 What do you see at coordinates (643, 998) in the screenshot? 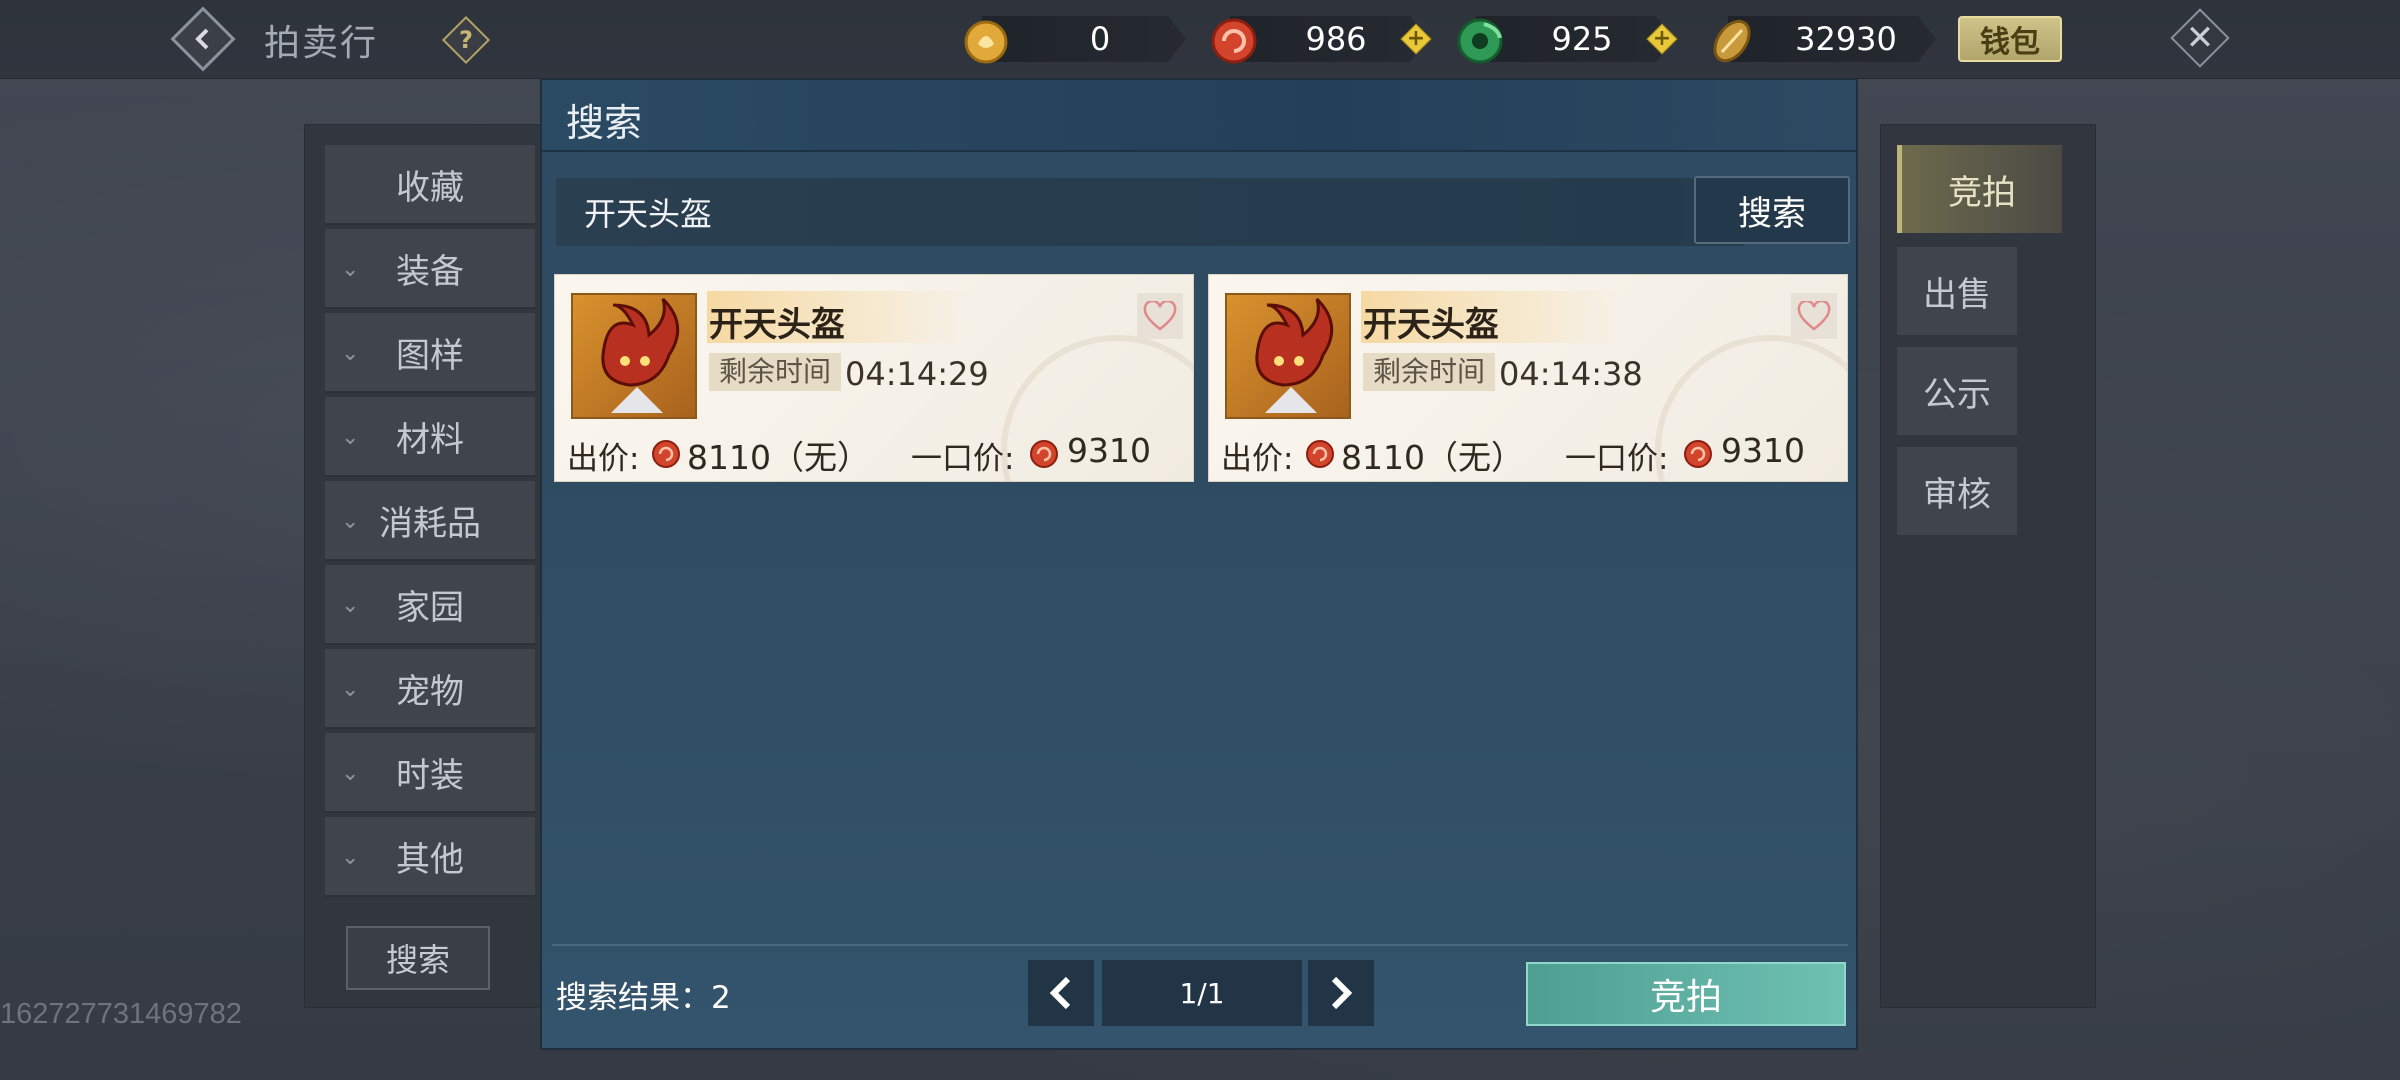
I see `result-count: 搜索结果：2` at bounding box center [643, 998].